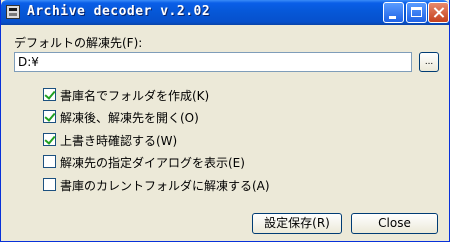 The height and width of the screenshot is (242, 450). Describe the element at coordinates (393, 12) in the screenshot. I see `minimize-button` at that location.